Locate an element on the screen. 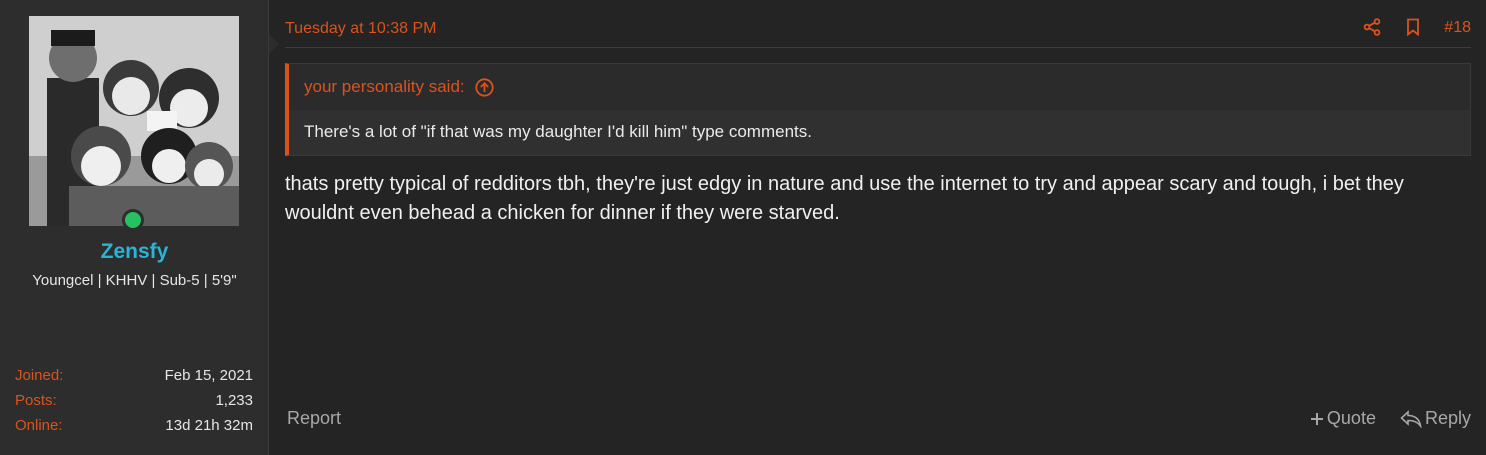 The width and height of the screenshot is (1486, 455). stat-value: 1,233 is located at coordinates (234, 400).